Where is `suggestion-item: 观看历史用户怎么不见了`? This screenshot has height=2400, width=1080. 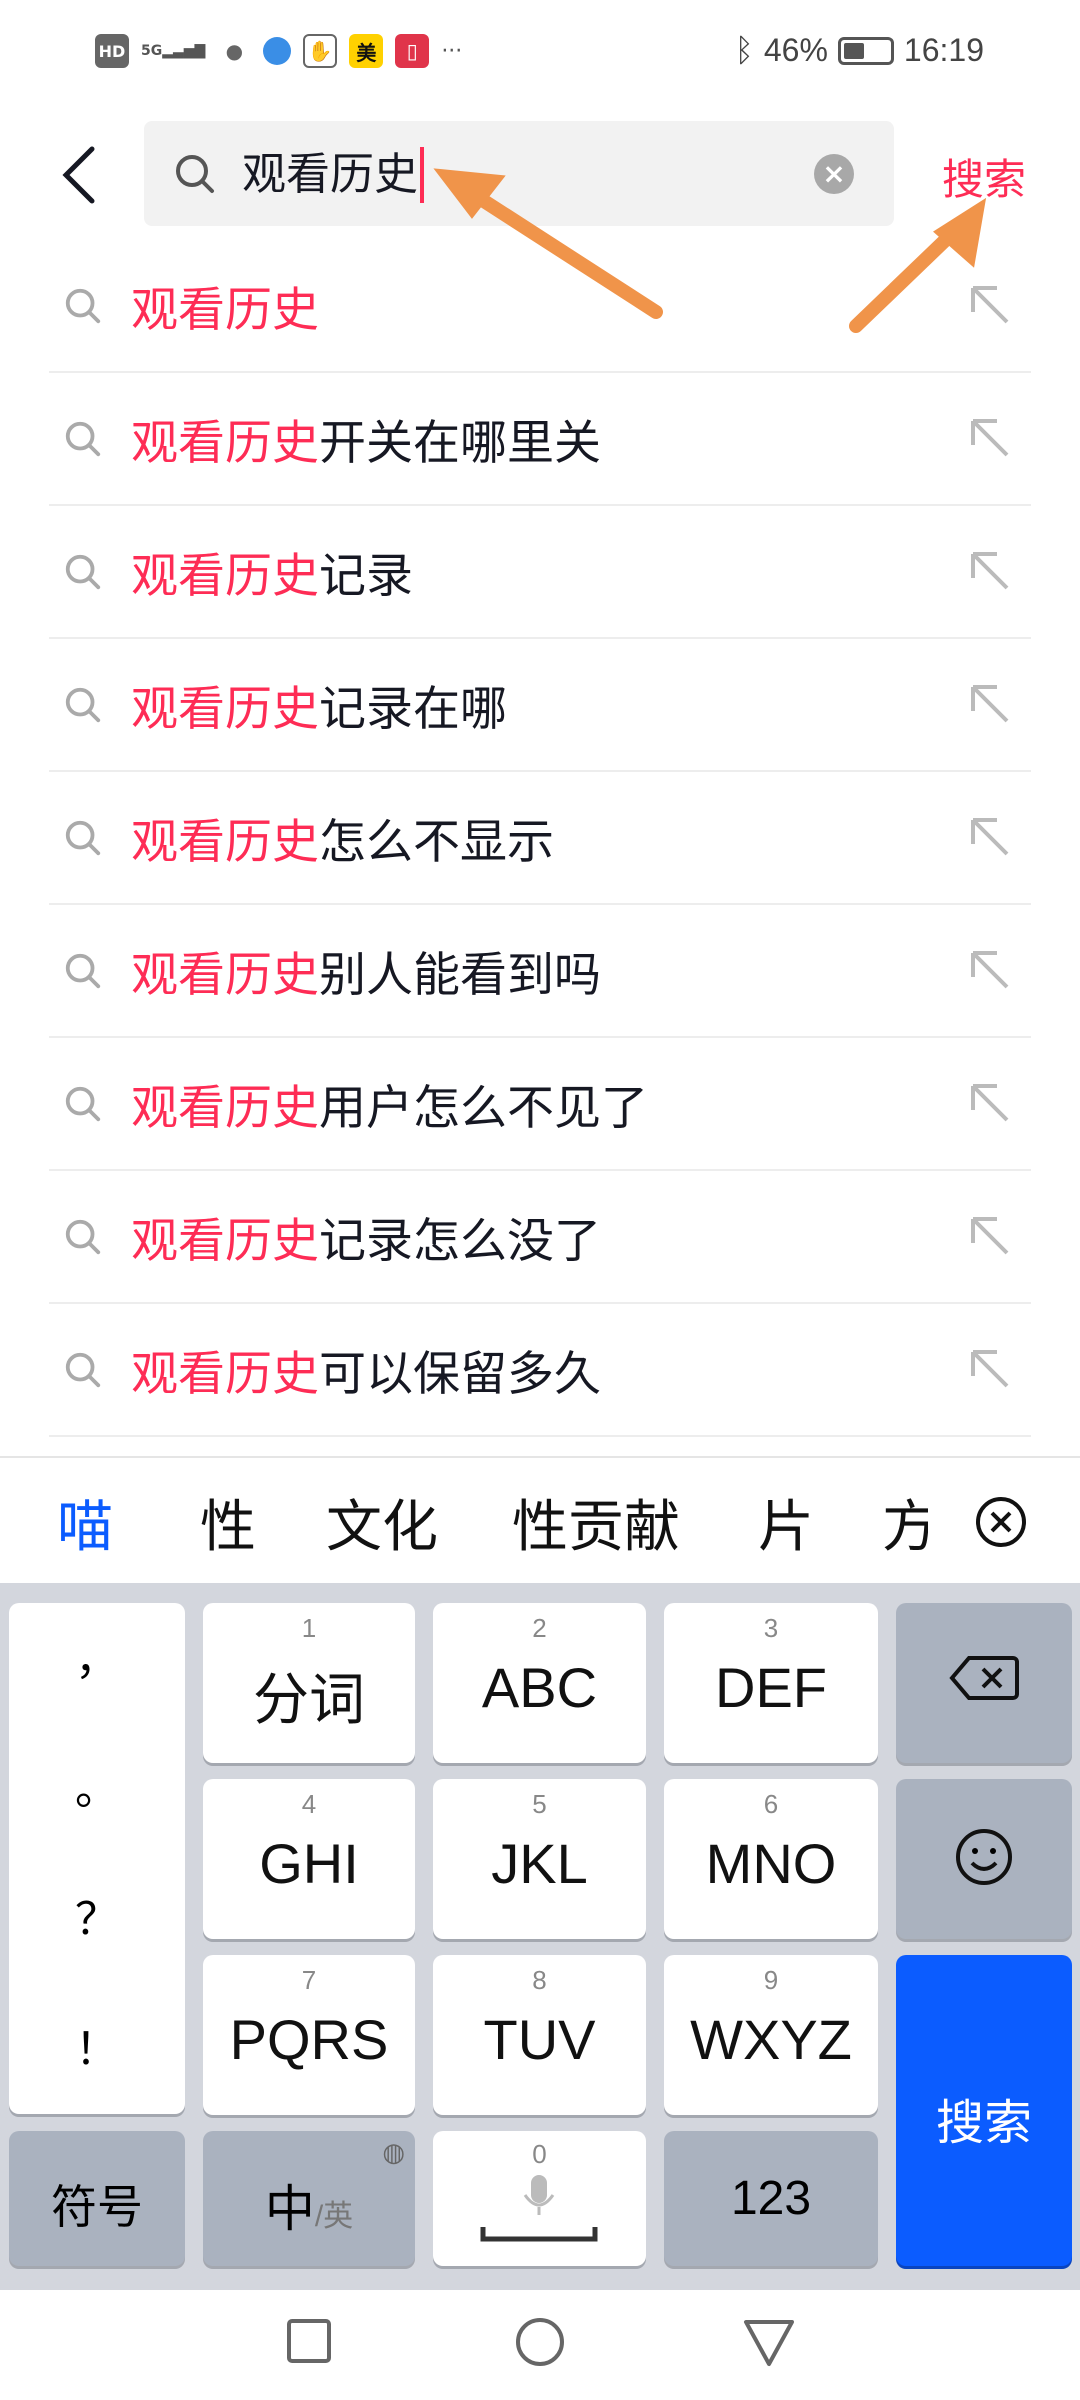 suggestion-item: 观看历史用户怎么不见了 is located at coordinates (540, 1104).